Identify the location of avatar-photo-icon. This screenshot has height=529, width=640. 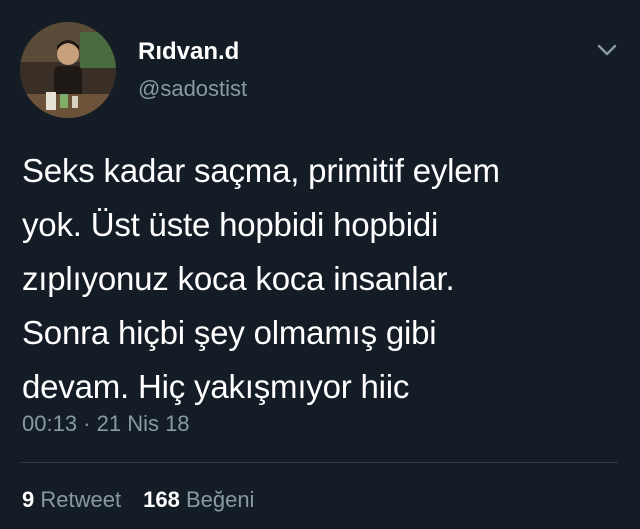
(68, 70).